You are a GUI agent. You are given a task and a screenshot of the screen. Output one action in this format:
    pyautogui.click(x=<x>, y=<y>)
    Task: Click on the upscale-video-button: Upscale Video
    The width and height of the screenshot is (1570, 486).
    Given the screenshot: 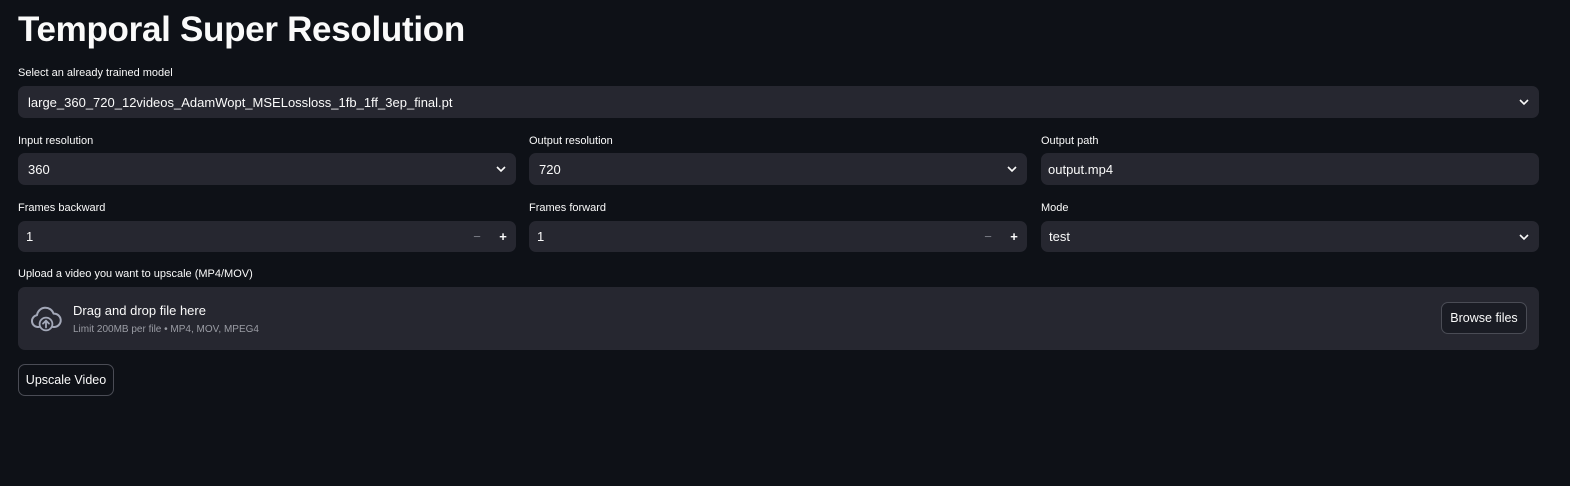 What is the action you would take?
    pyautogui.click(x=66, y=380)
    